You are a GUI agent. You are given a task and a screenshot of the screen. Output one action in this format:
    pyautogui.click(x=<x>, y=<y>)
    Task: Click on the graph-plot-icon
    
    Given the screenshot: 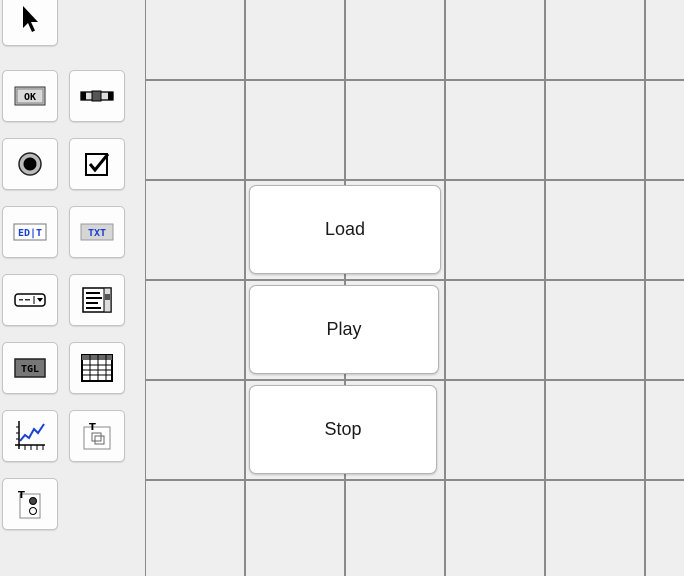 What is the action you would take?
    pyautogui.click(x=30, y=436)
    